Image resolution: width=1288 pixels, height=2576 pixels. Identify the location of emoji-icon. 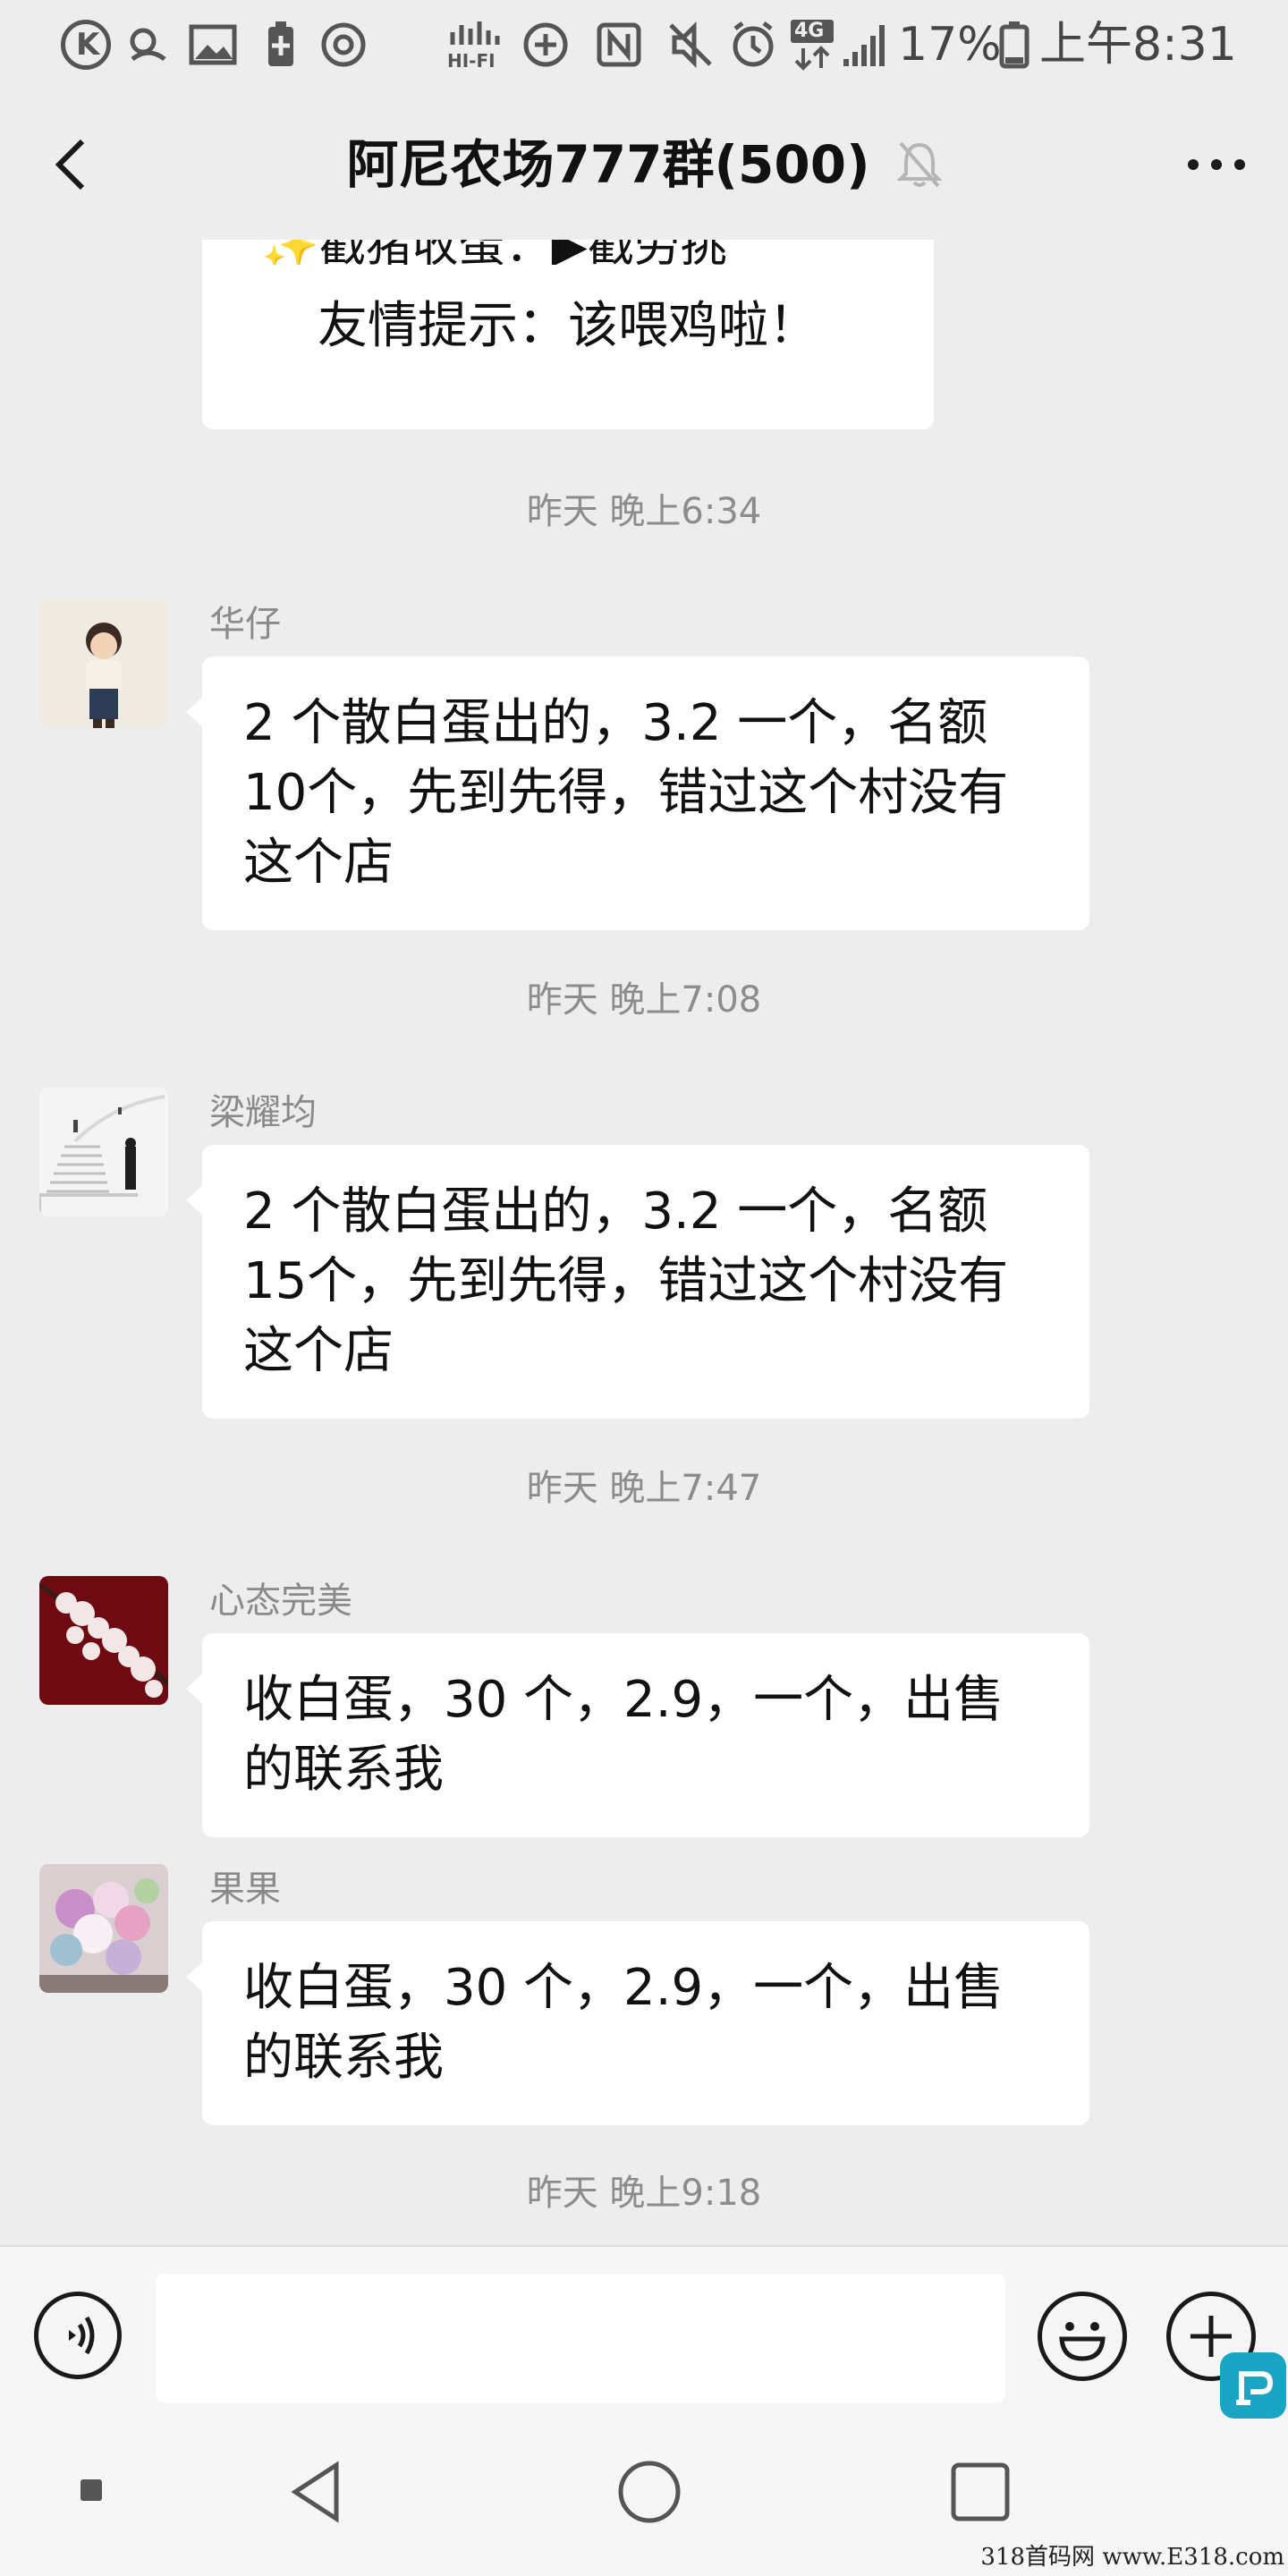
(1082, 2341).